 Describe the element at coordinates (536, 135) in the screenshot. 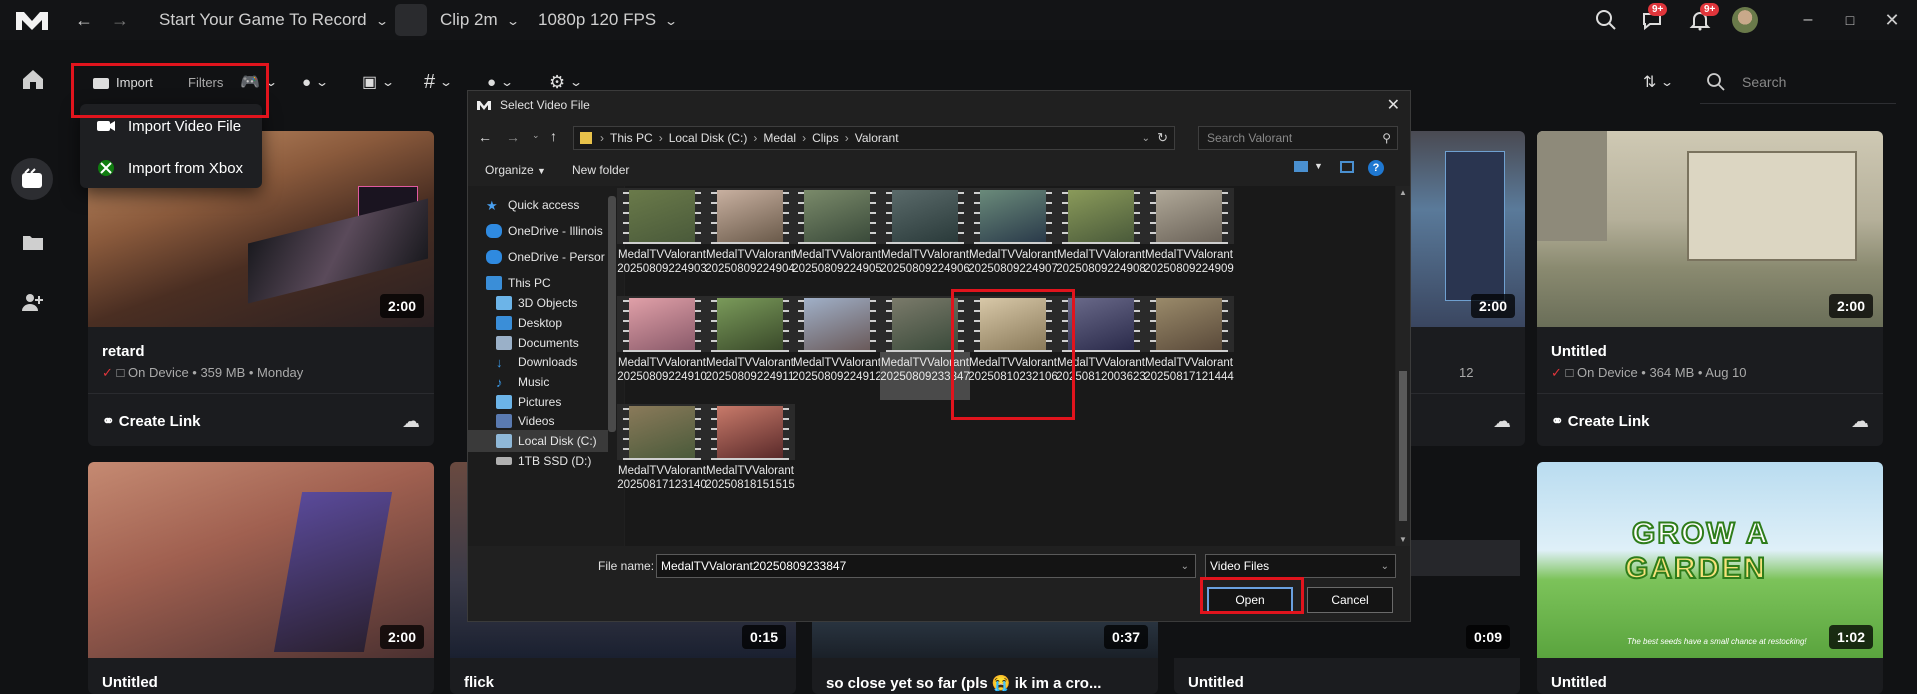

I see `recent-locations-icon: ⌄` at that location.